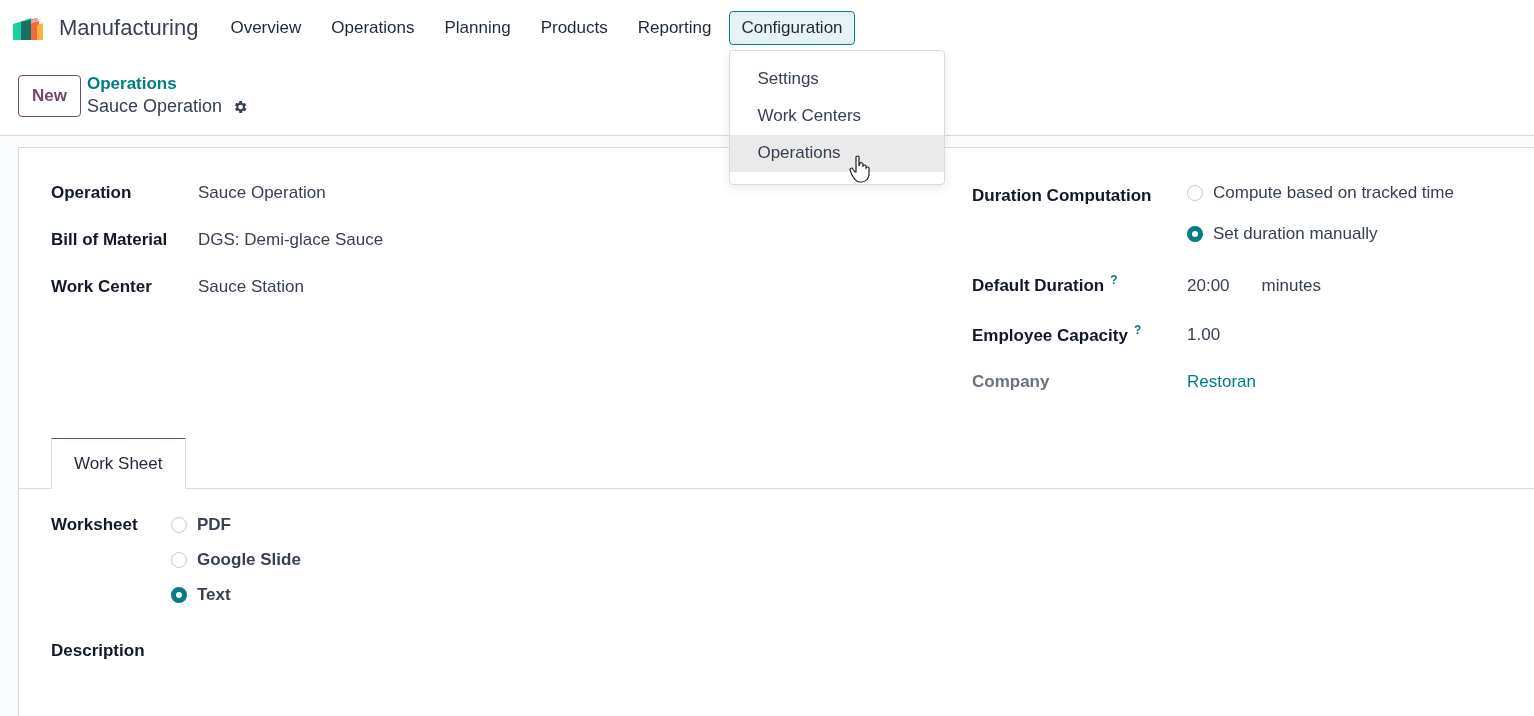 Image resolution: width=1534 pixels, height=716 pixels. Describe the element at coordinates (1011, 382) in the screenshot. I see `field-label: Company` at that location.